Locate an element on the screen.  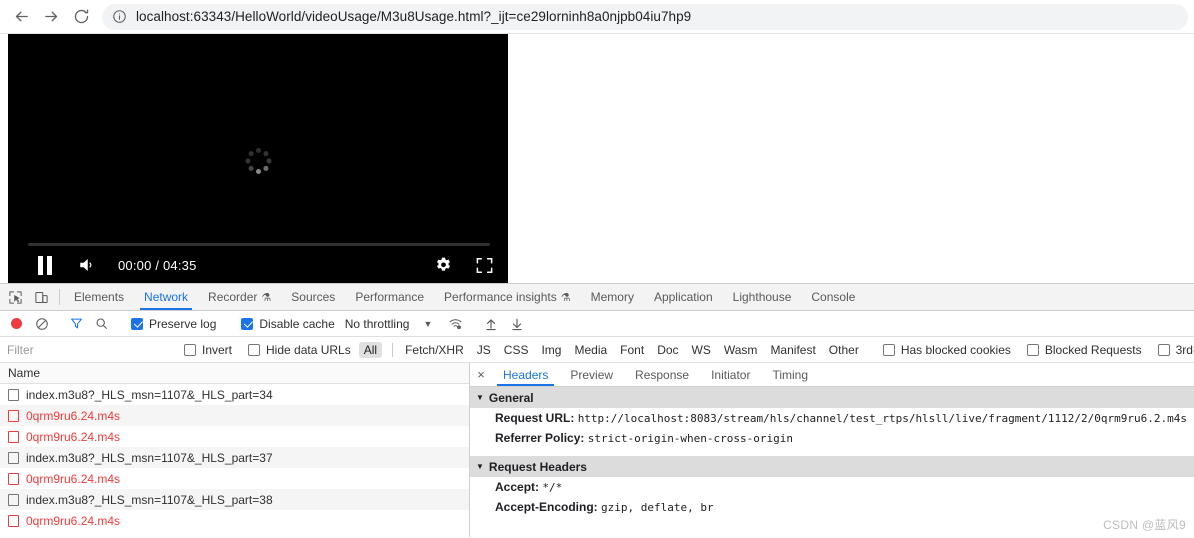
detail-tab-preview: Preview is located at coordinates (591, 374).